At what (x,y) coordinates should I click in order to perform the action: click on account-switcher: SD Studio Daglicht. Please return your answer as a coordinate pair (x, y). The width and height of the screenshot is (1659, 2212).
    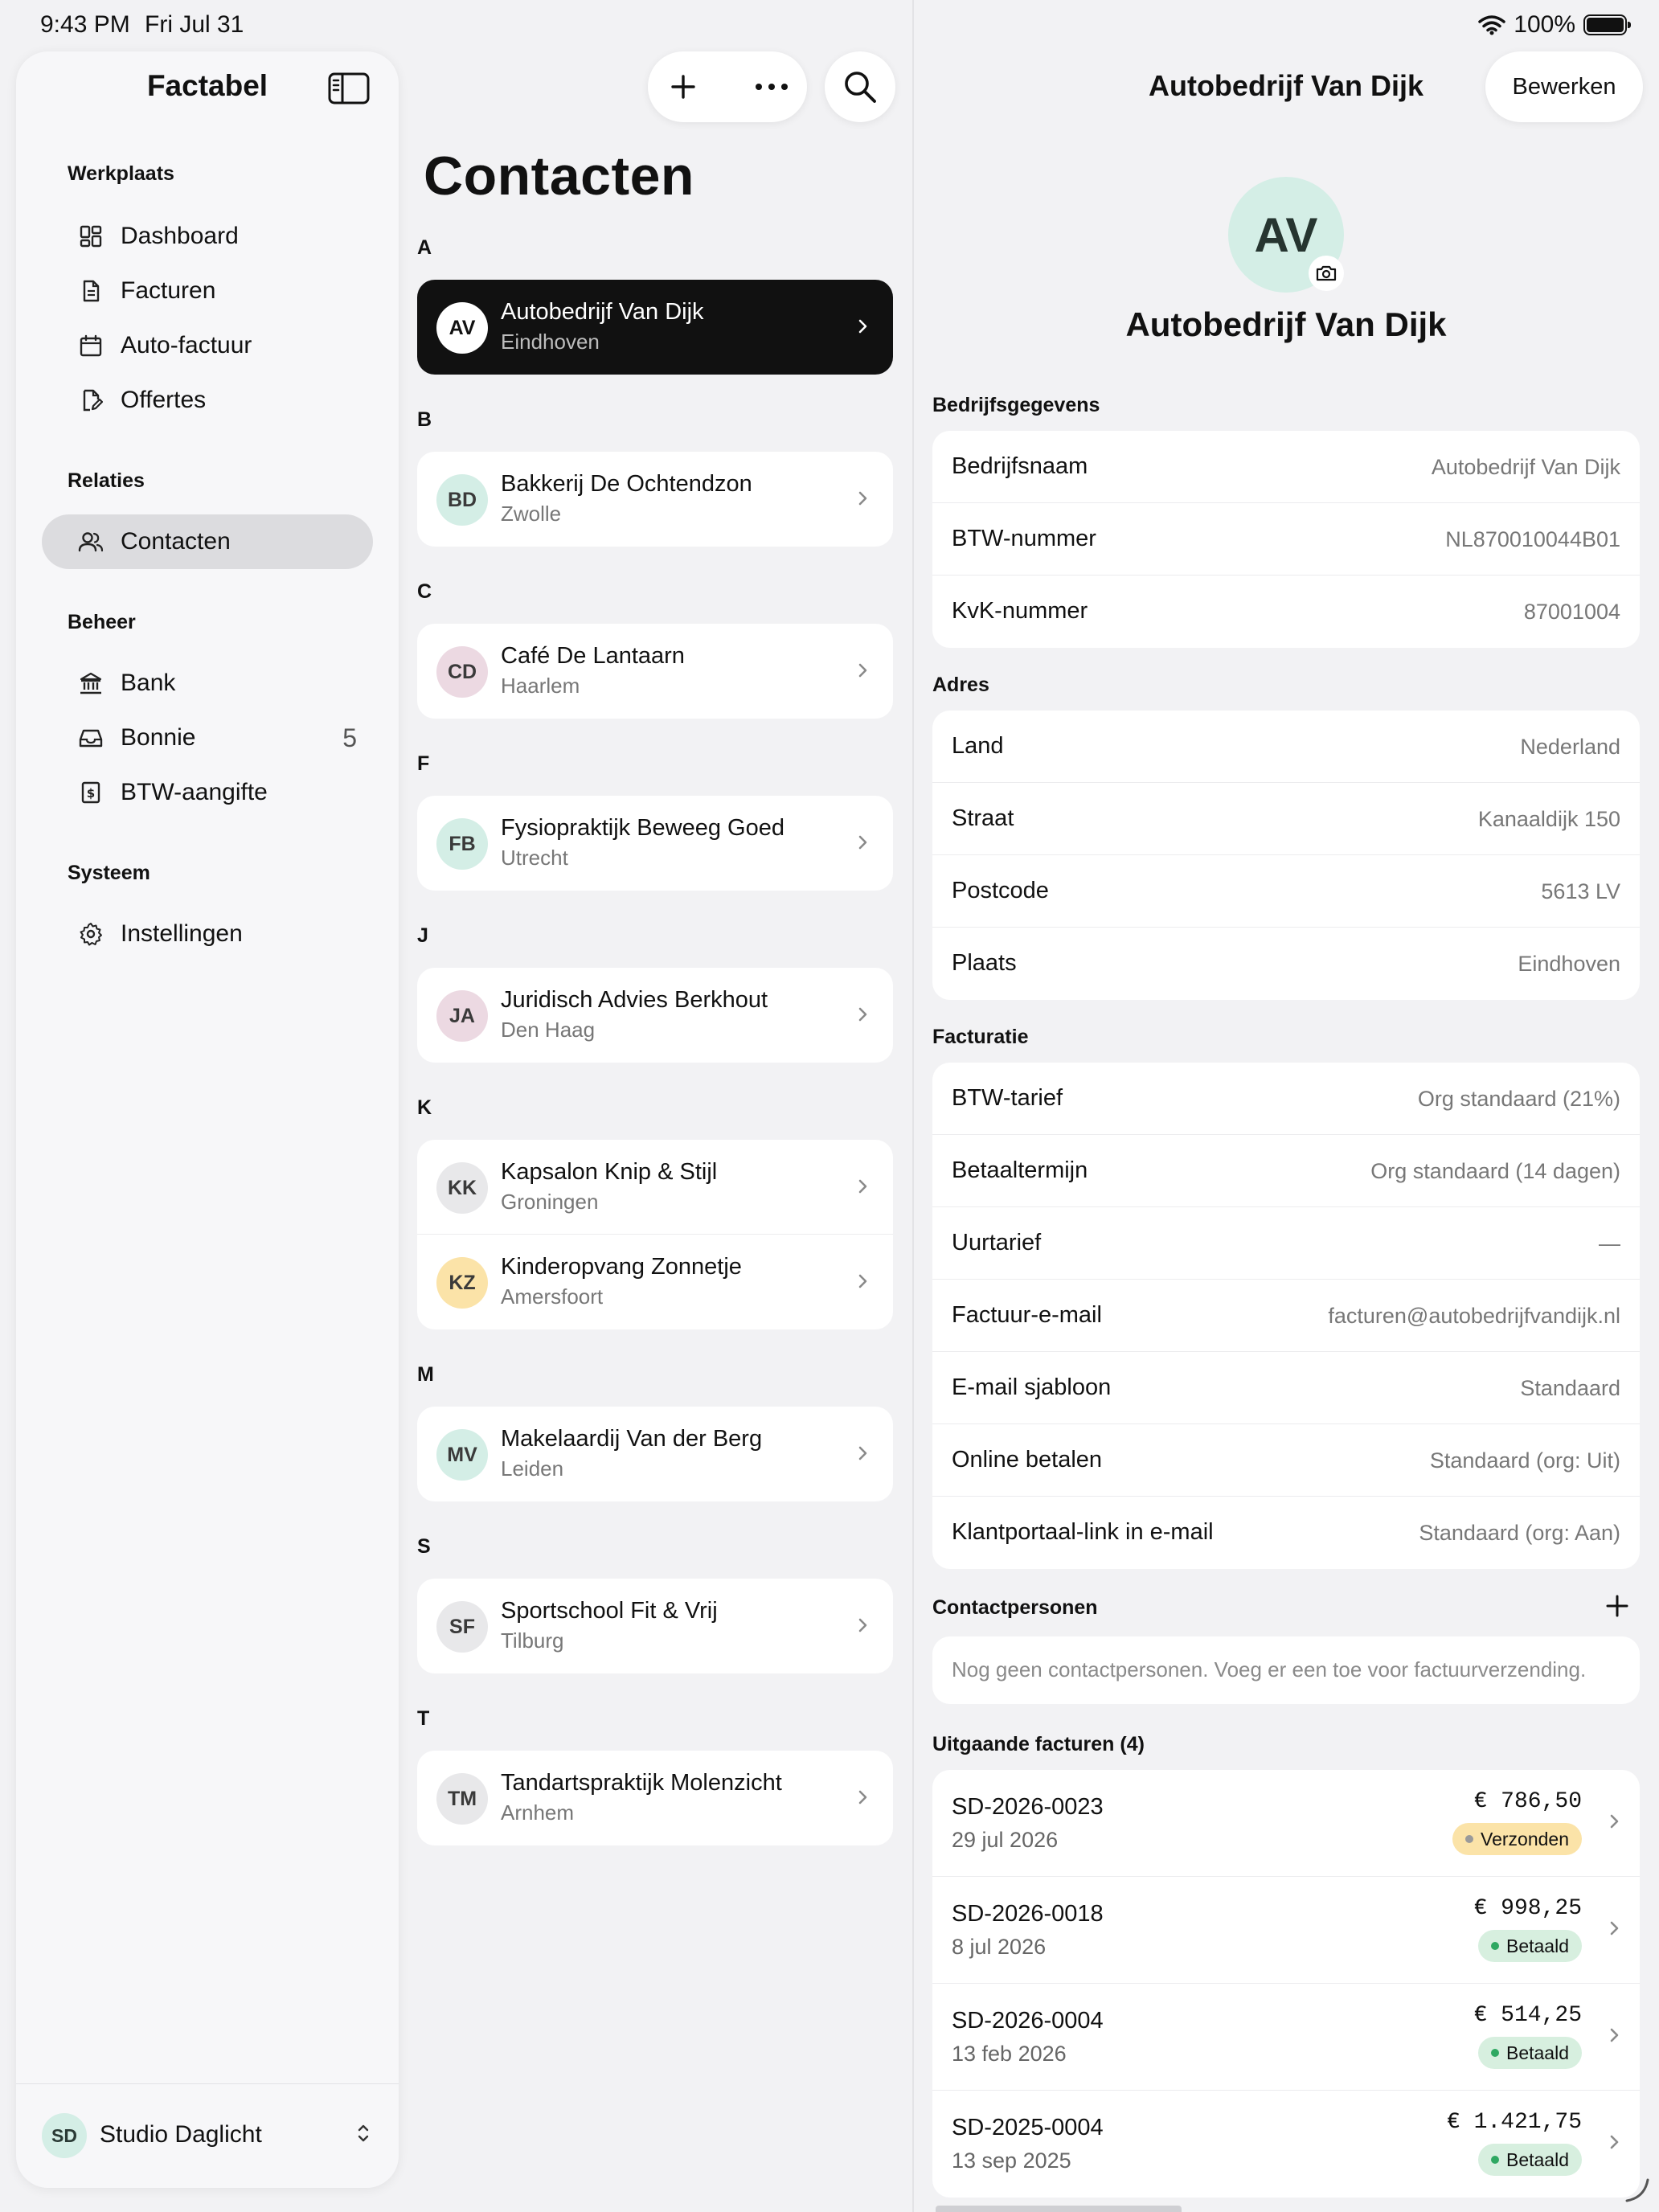
    Looking at the image, I should click on (207, 2135).